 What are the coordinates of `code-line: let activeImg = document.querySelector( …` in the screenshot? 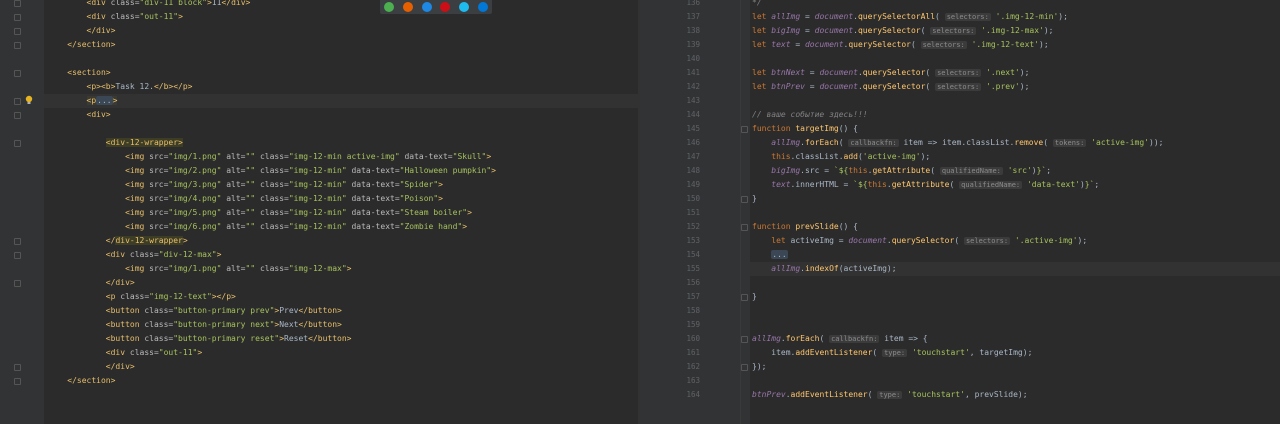 It's located at (1015, 241).